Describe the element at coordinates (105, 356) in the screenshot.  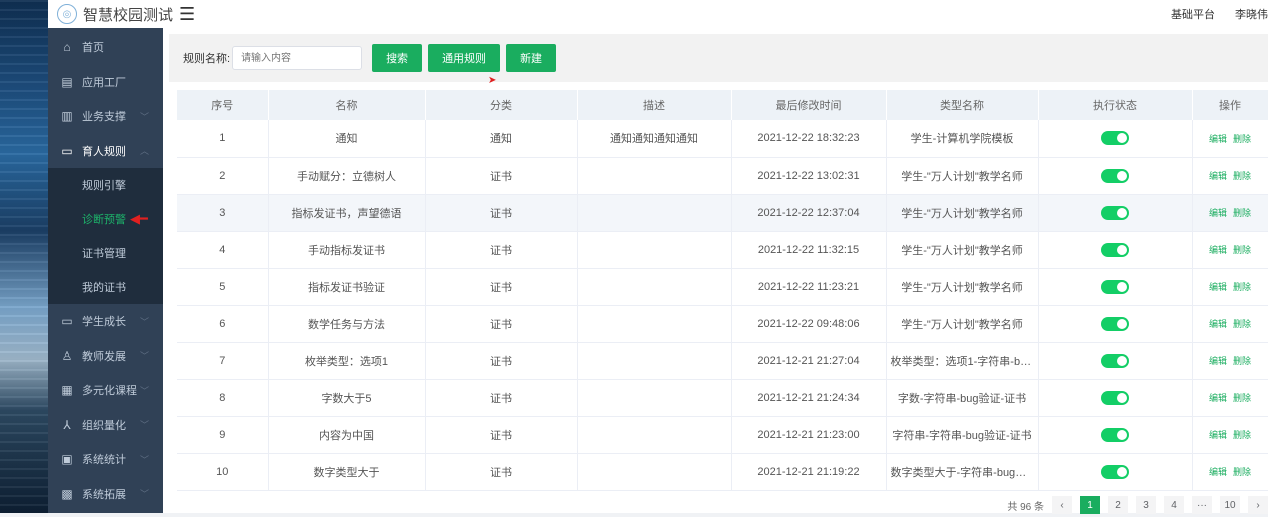
I see `sidebar-item-teacher-dev: ♙ 教师发展 ﹀` at that location.